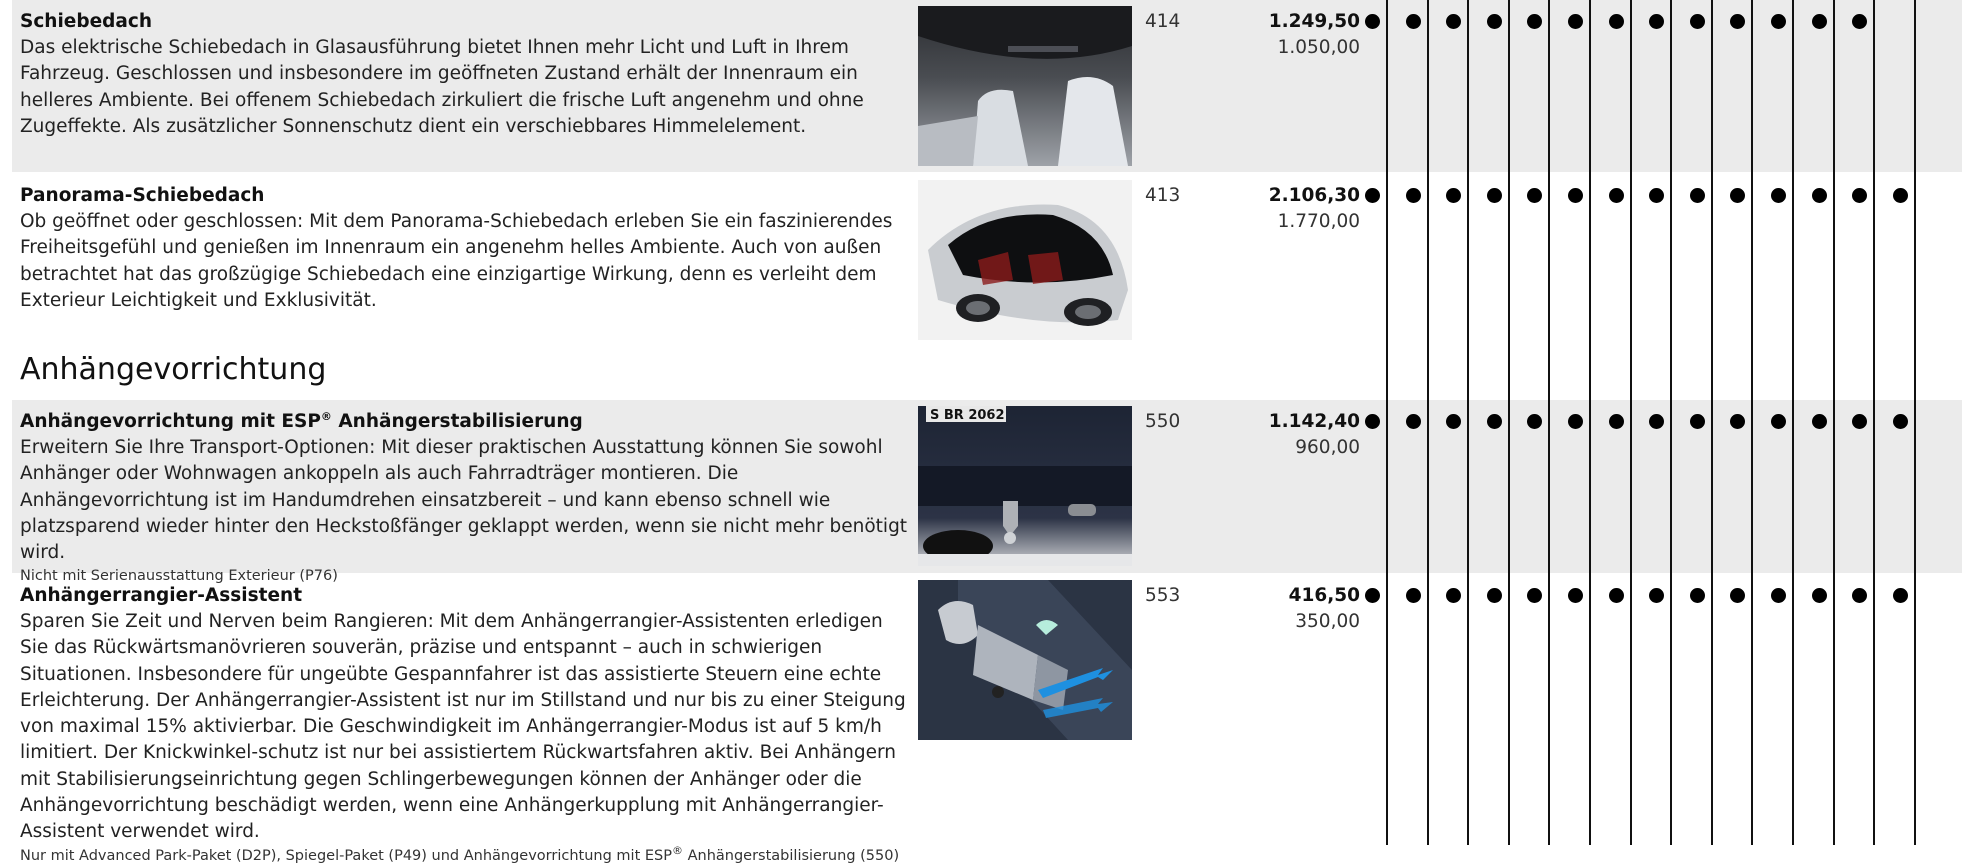  What do you see at coordinates (1163, 595) in the screenshot?
I see `option-code: 553` at bounding box center [1163, 595].